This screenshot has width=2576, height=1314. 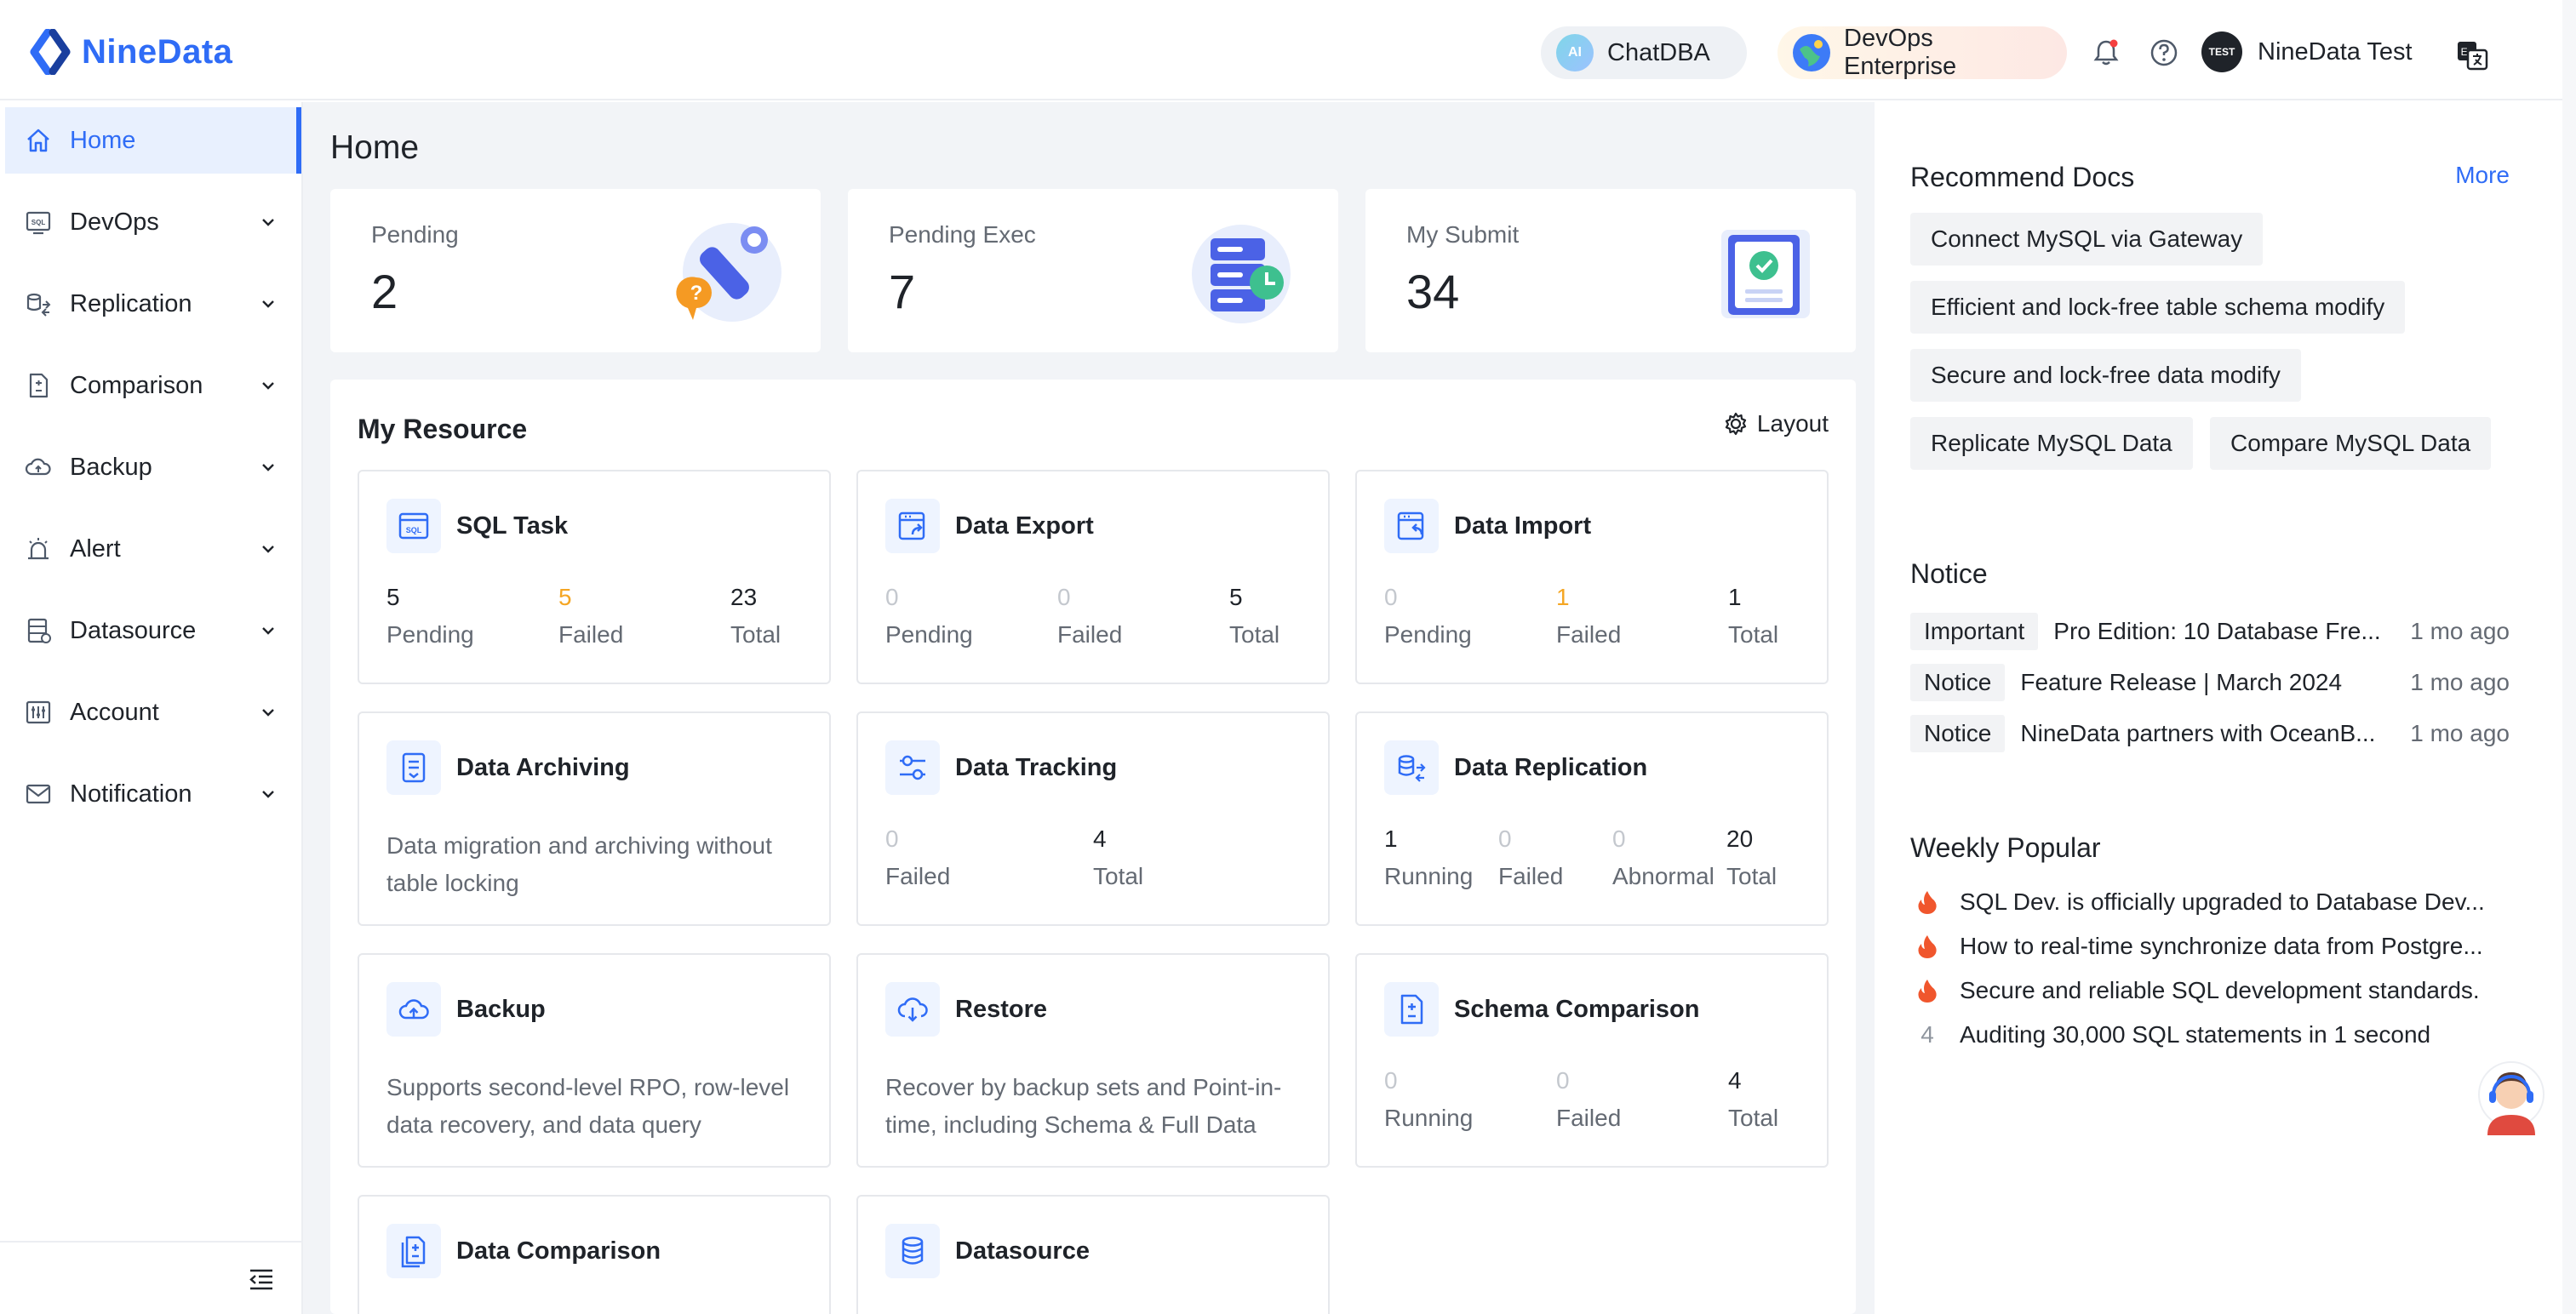 I want to click on tile-title: Datasource, so click(x=1023, y=1251).